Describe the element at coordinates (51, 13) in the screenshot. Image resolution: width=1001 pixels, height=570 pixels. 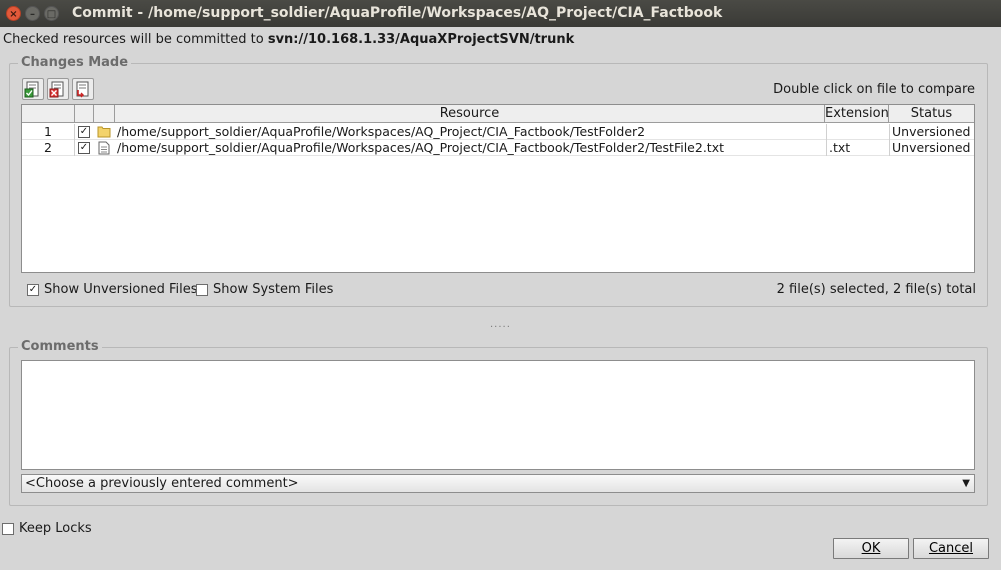
I see `maximize-window-button: □` at that location.